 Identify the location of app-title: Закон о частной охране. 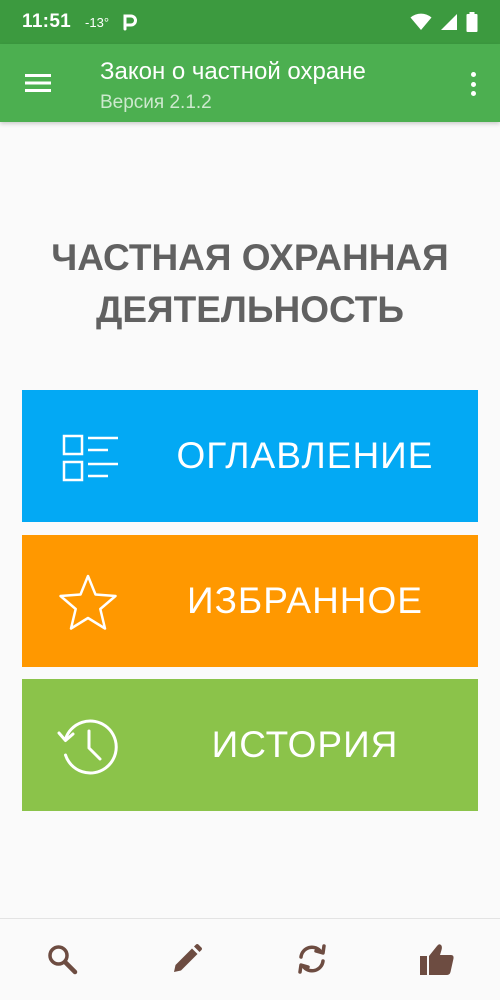
(233, 71).